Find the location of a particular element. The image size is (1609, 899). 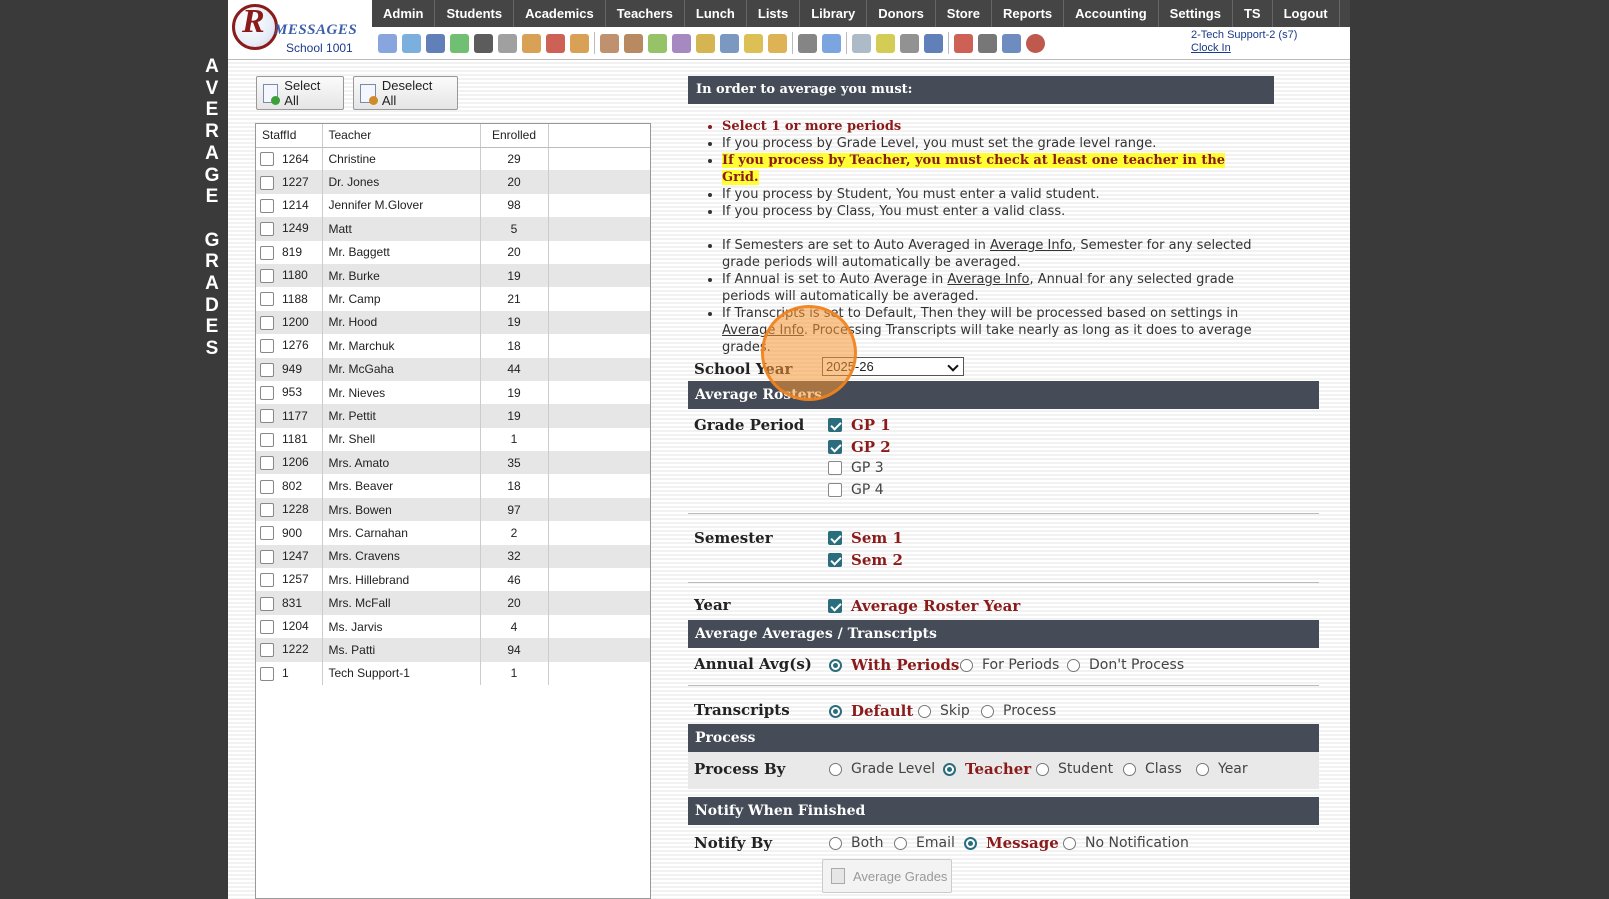

menu-ts: TS is located at coordinates (1253, 13).